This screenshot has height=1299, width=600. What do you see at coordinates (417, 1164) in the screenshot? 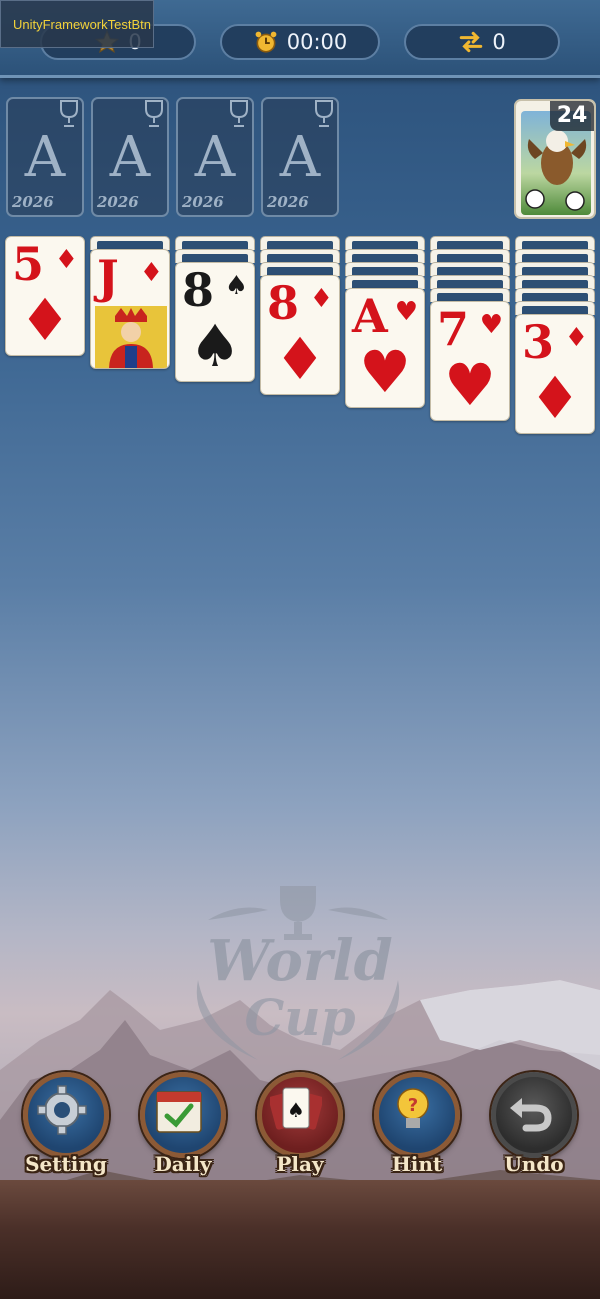
I see `hint-label: Hint` at bounding box center [417, 1164].